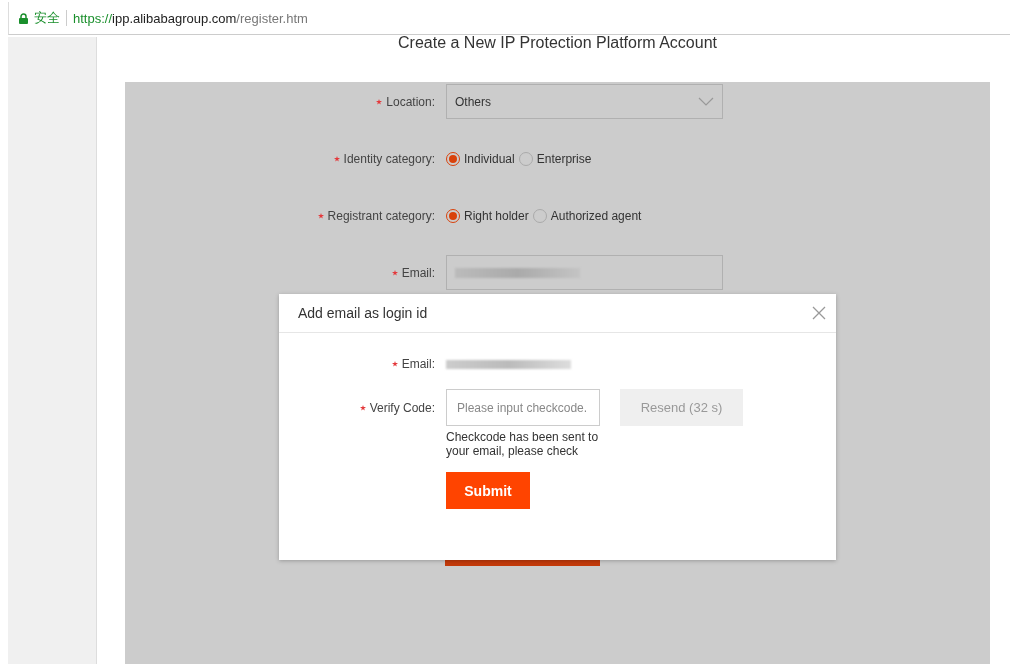  I want to click on dialog-title: Add email as login id, so click(363, 313).